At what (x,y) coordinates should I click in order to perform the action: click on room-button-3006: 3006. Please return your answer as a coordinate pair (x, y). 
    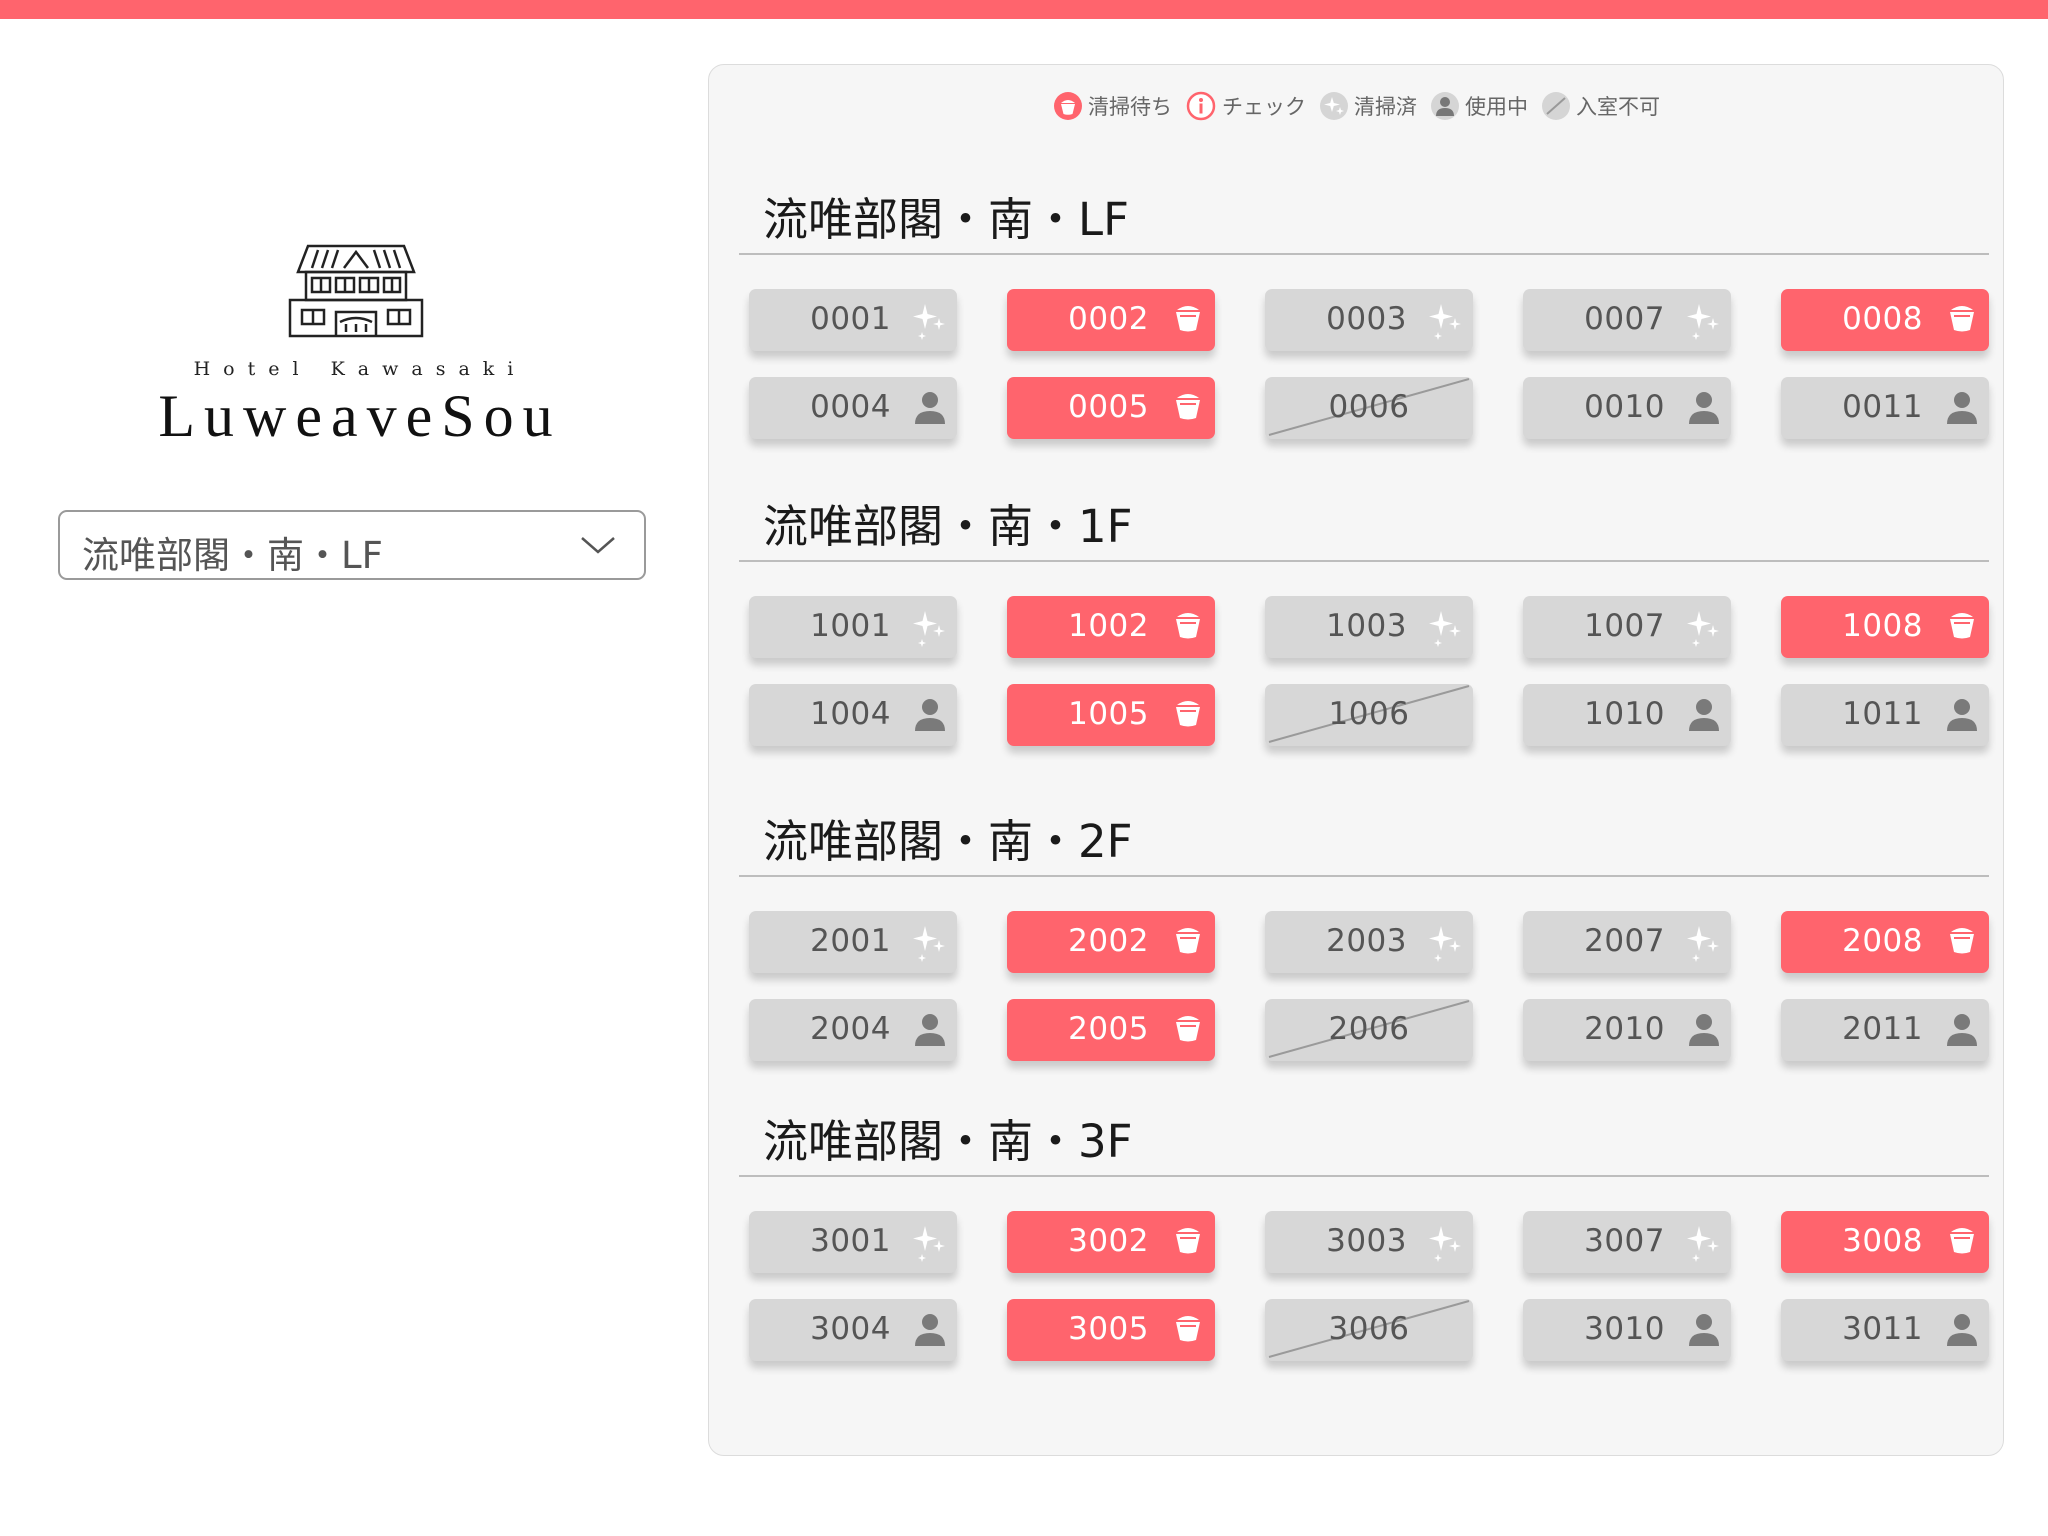
    Looking at the image, I should click on (1369, 1330).